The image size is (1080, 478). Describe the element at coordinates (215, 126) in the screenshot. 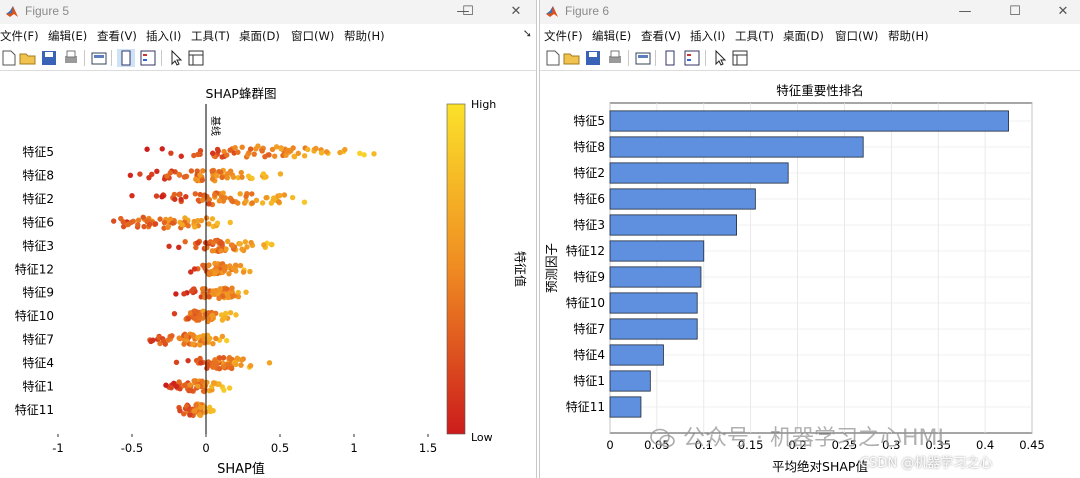

I see `baseline-label: 基线` at that location.